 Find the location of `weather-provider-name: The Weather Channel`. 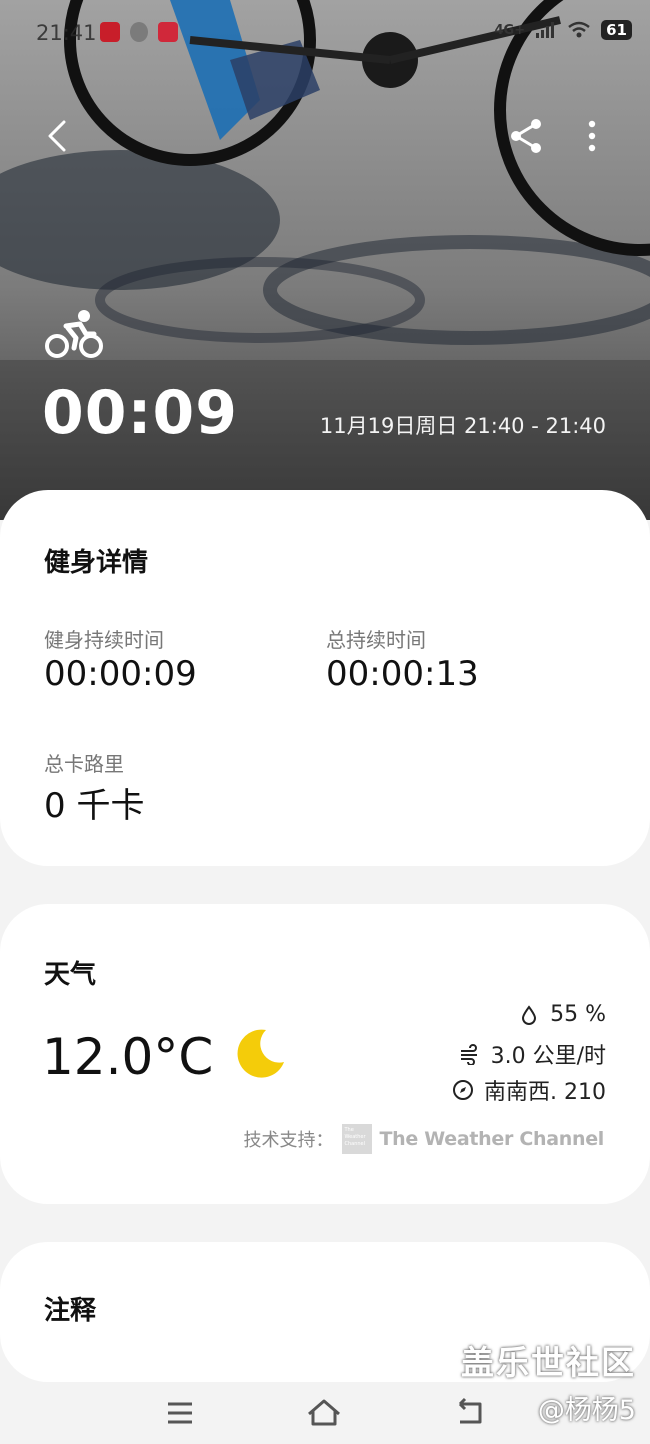

weather-provider-name: The Weather Channel is located at coordinates (492, 1139).